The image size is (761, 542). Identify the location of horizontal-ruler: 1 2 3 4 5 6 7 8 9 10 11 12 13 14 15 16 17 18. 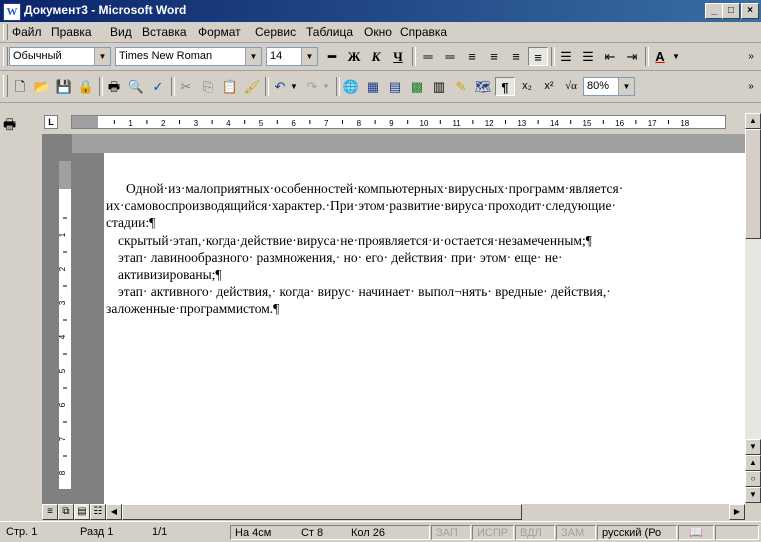
(398, 122).